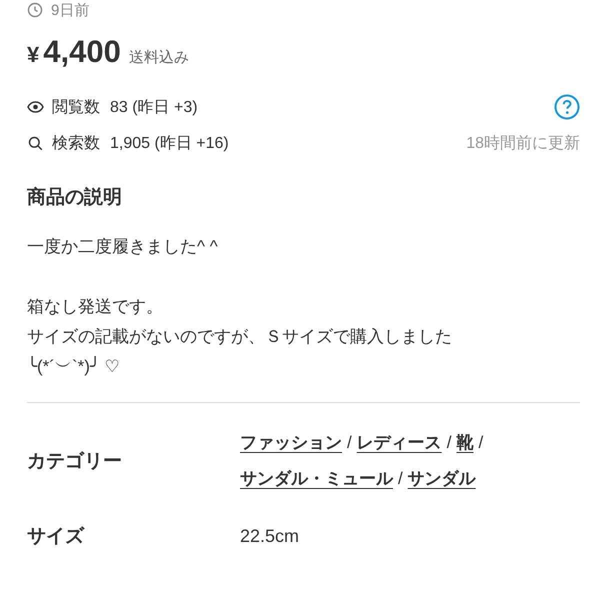 This screenshot has width=608, height=608. What do you see at coordinates (316, 478) in the screenshot?
I see `category-link: サンダル・ミュール` at bounding box center [316, 478].